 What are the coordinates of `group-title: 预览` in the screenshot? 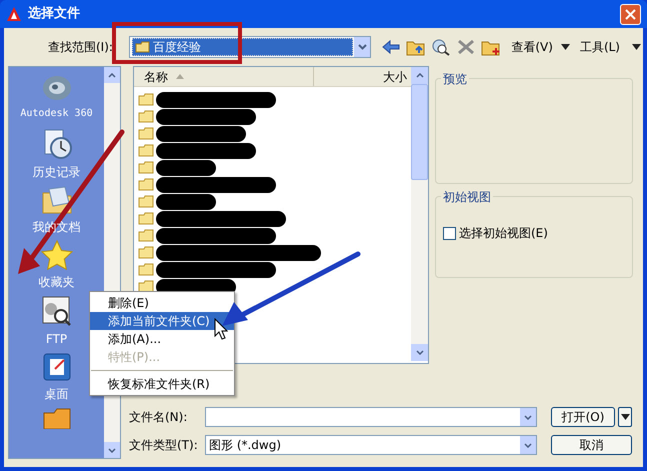 It's located at (455, 79).